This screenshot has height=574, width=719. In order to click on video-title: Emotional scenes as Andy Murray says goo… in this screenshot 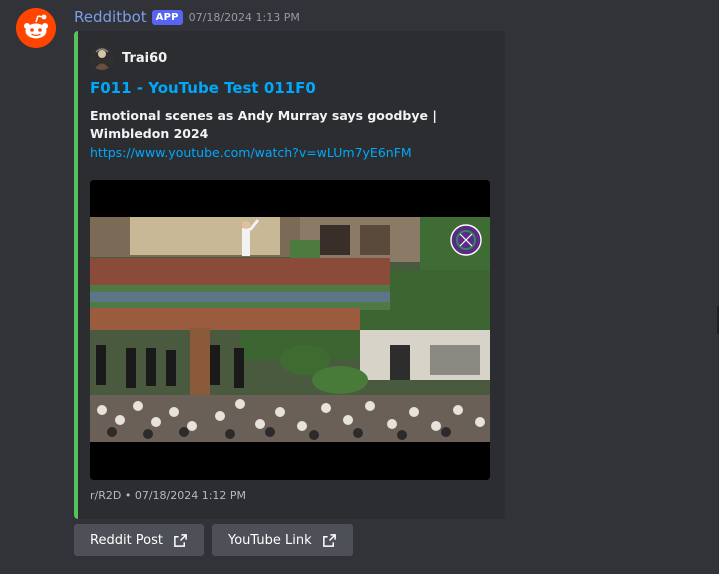, I will do `click(263, 124)`.